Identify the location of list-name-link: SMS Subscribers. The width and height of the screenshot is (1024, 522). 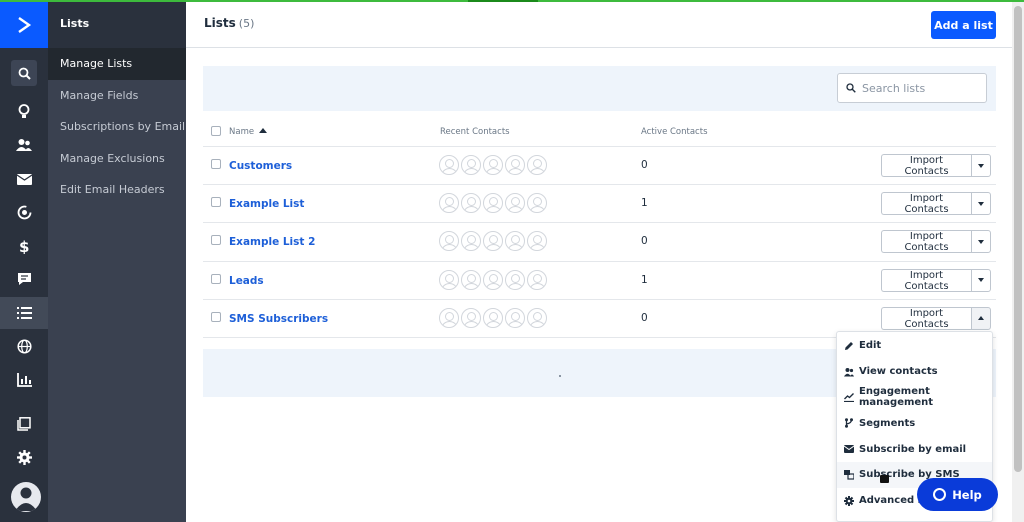
(278, 319).